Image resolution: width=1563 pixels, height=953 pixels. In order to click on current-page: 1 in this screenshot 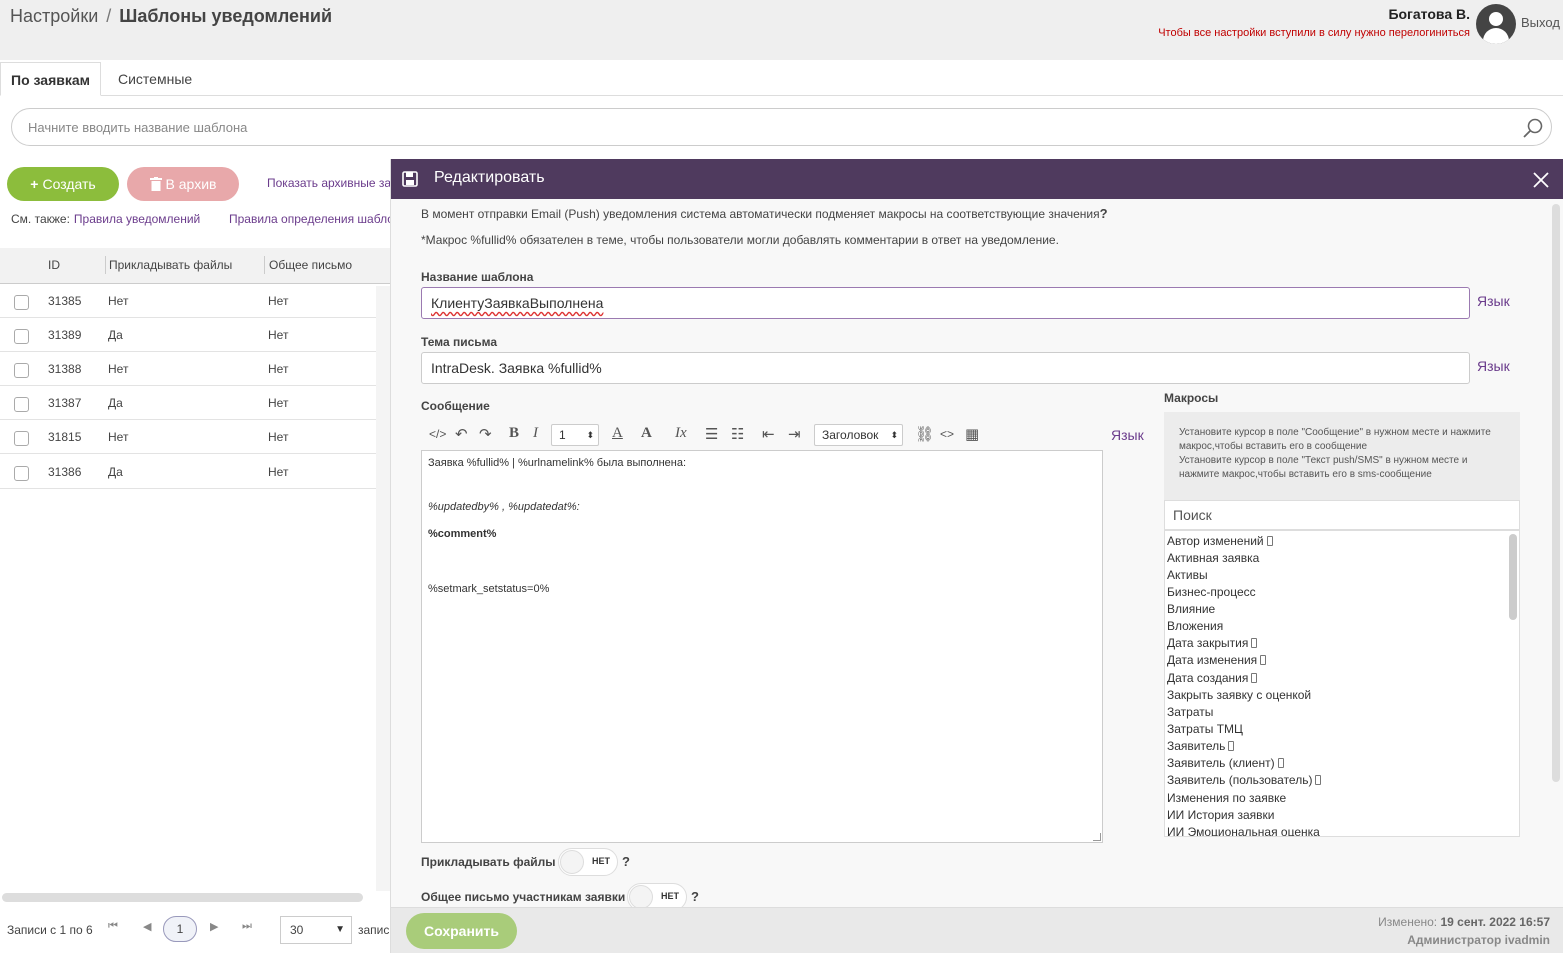, I will do `click(180, 929)`.